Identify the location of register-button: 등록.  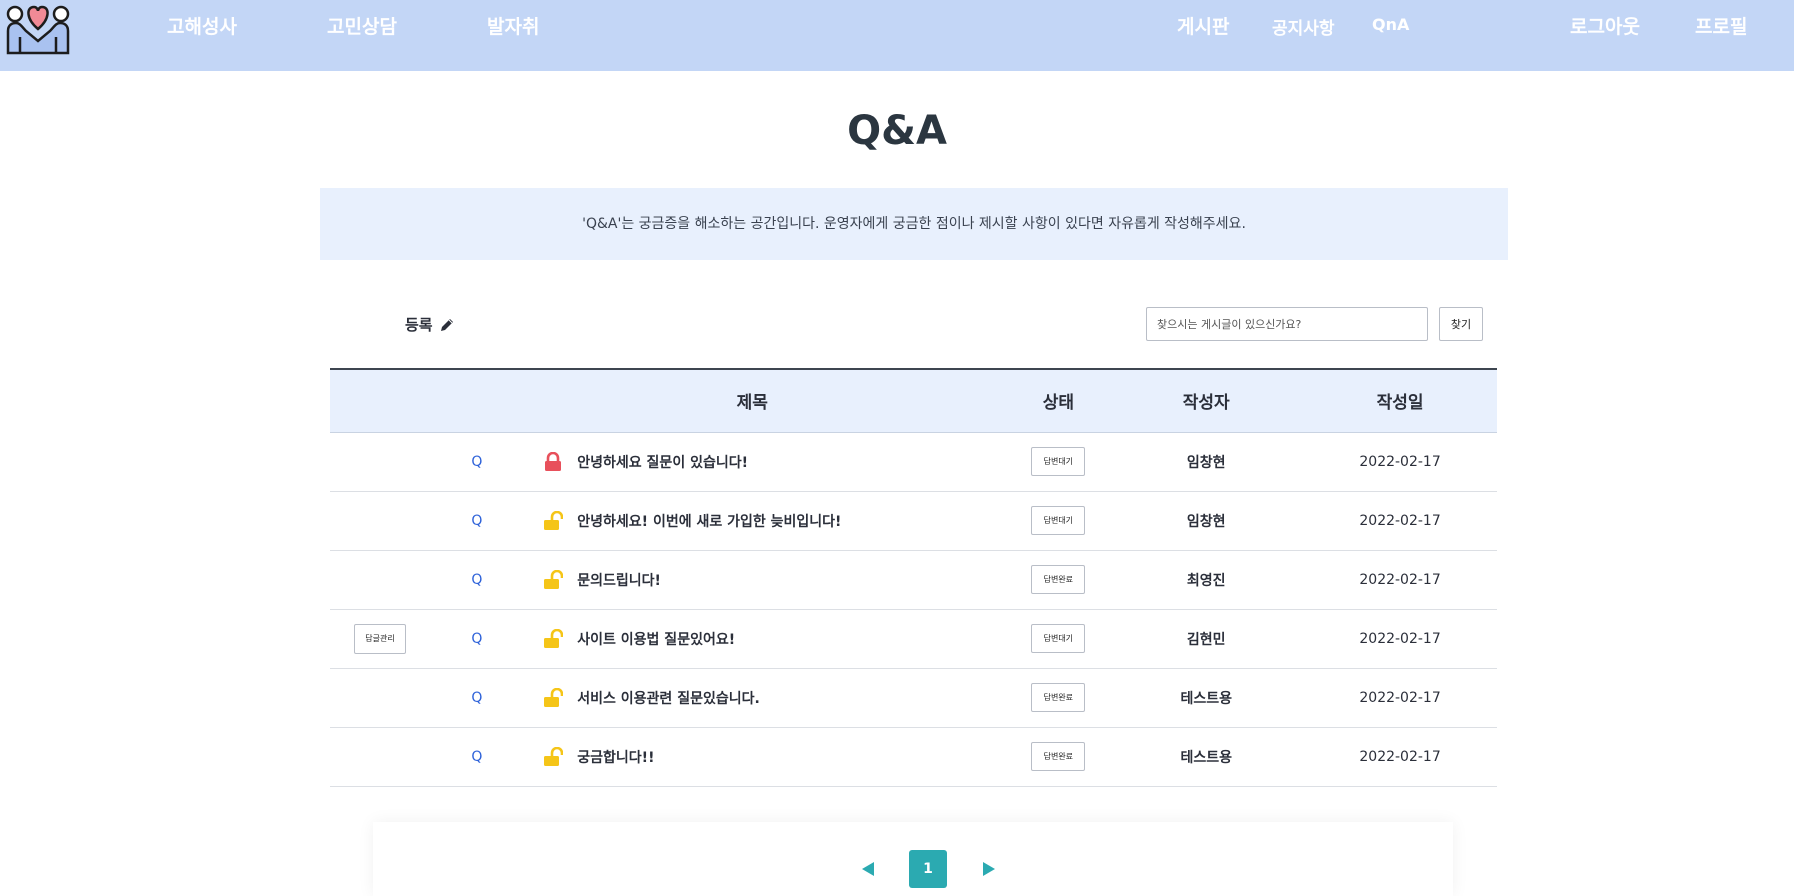
(430, 324).